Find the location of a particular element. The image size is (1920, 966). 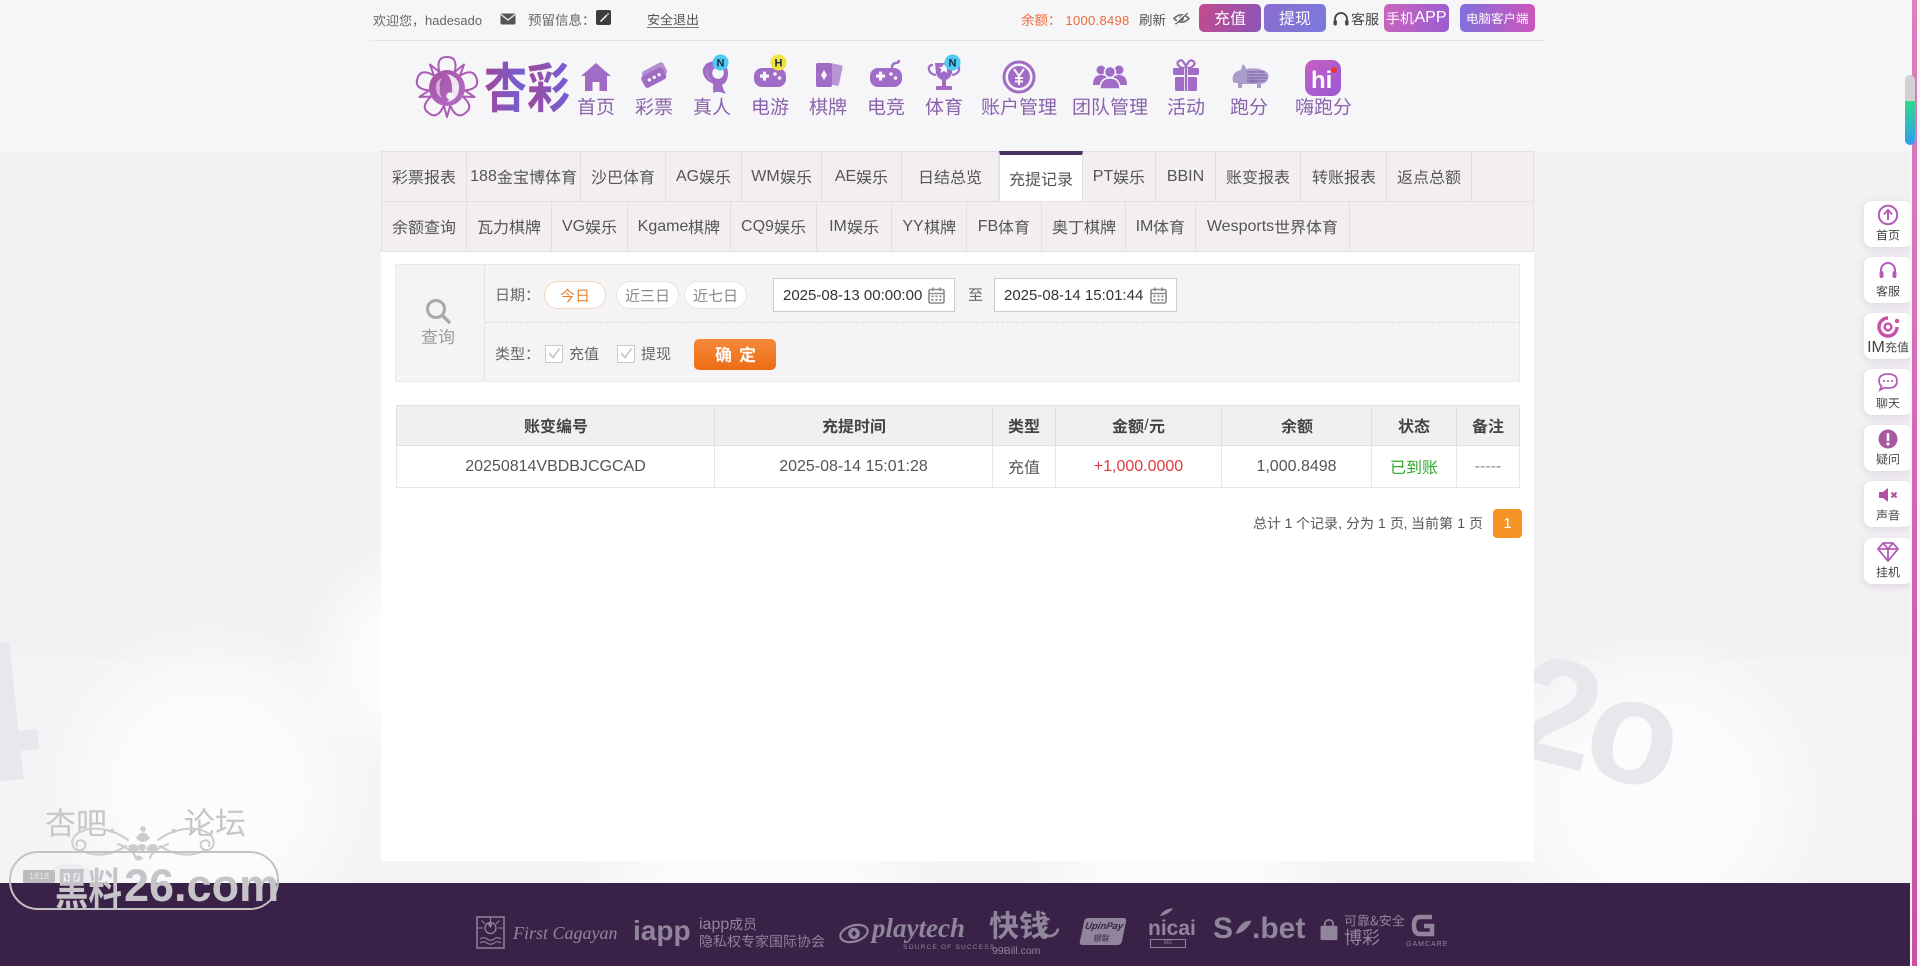

svg-text: hi is located at coordinates (1321, 80).